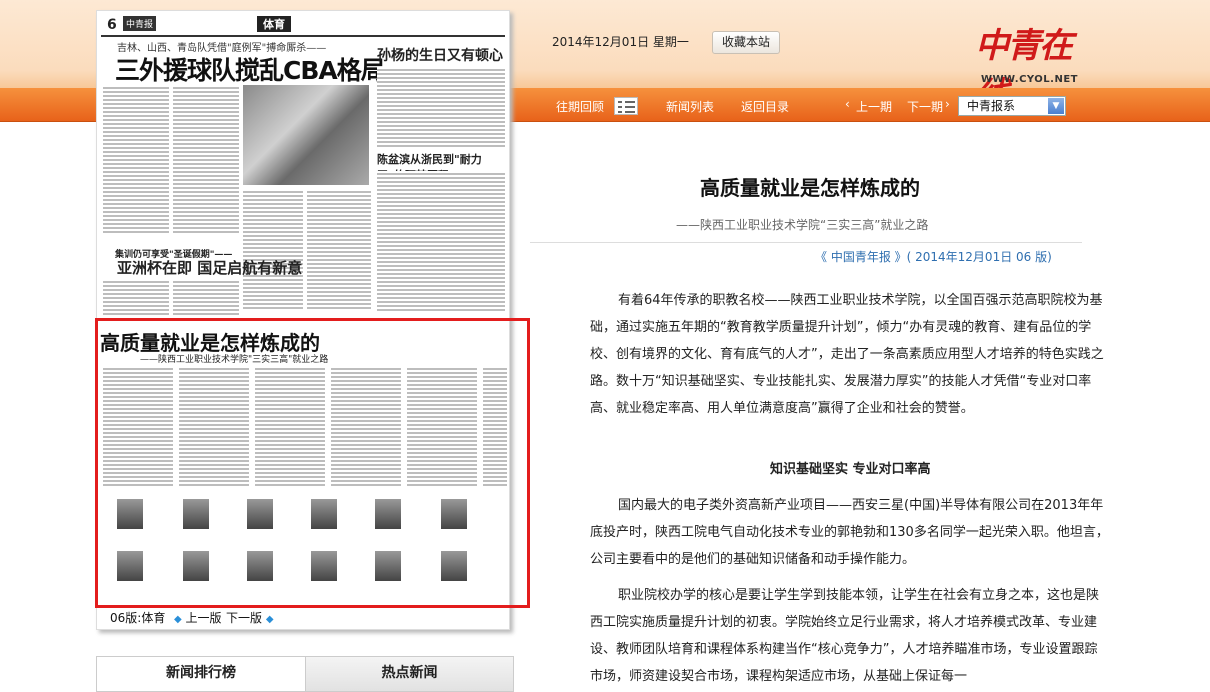 This screenshot has width=1210, height=692. What do you see at coordinates (925, 106) in the screenshot?
I see `next-issue-link: 下一期` at bounding box center [925, 106].